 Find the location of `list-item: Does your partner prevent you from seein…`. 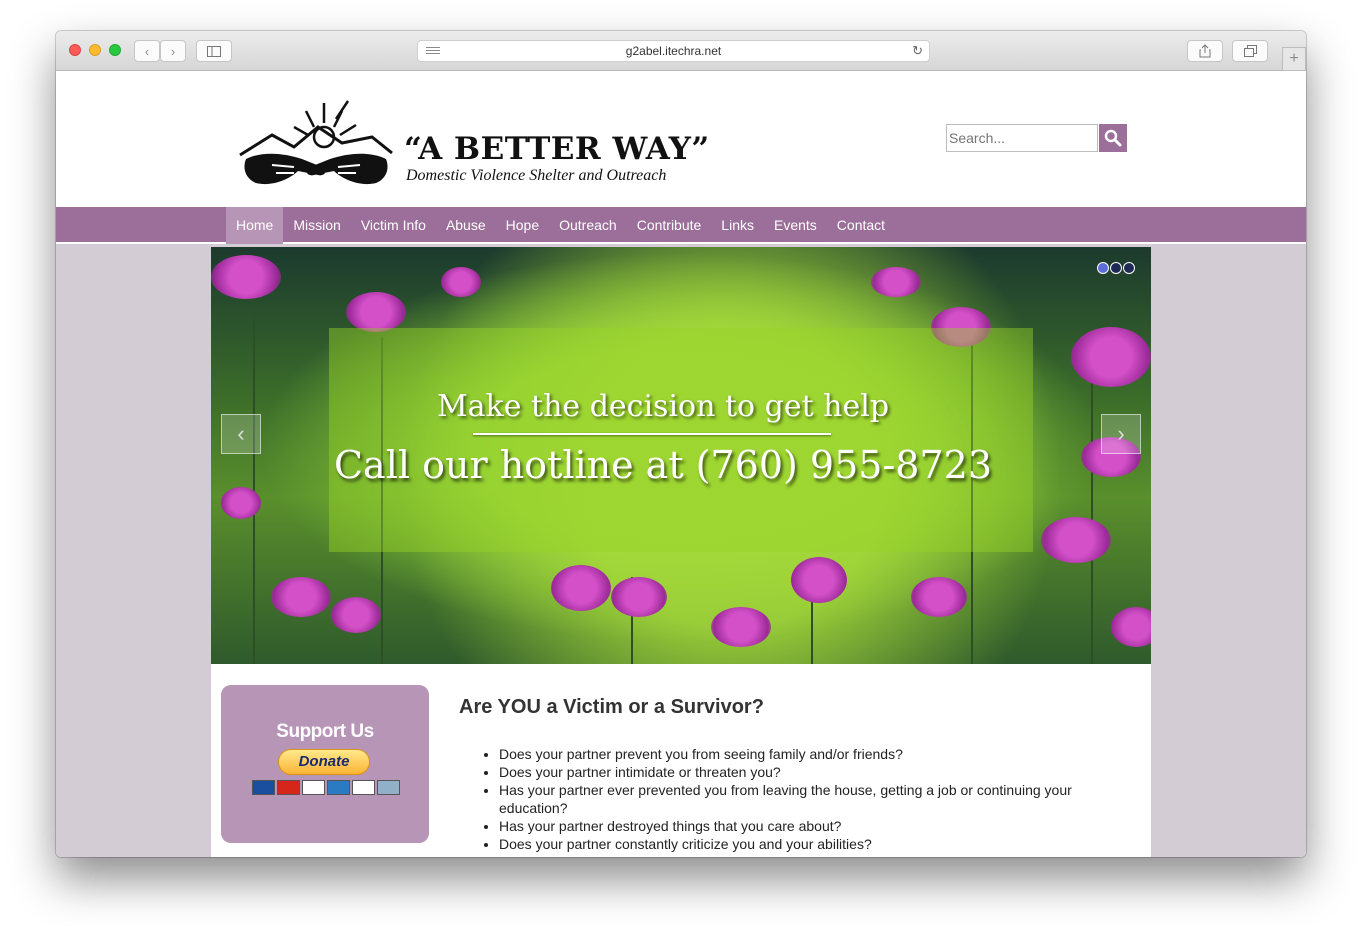

list-item: Does your partner prevent you from seein… is located at coordinates (799, 754).